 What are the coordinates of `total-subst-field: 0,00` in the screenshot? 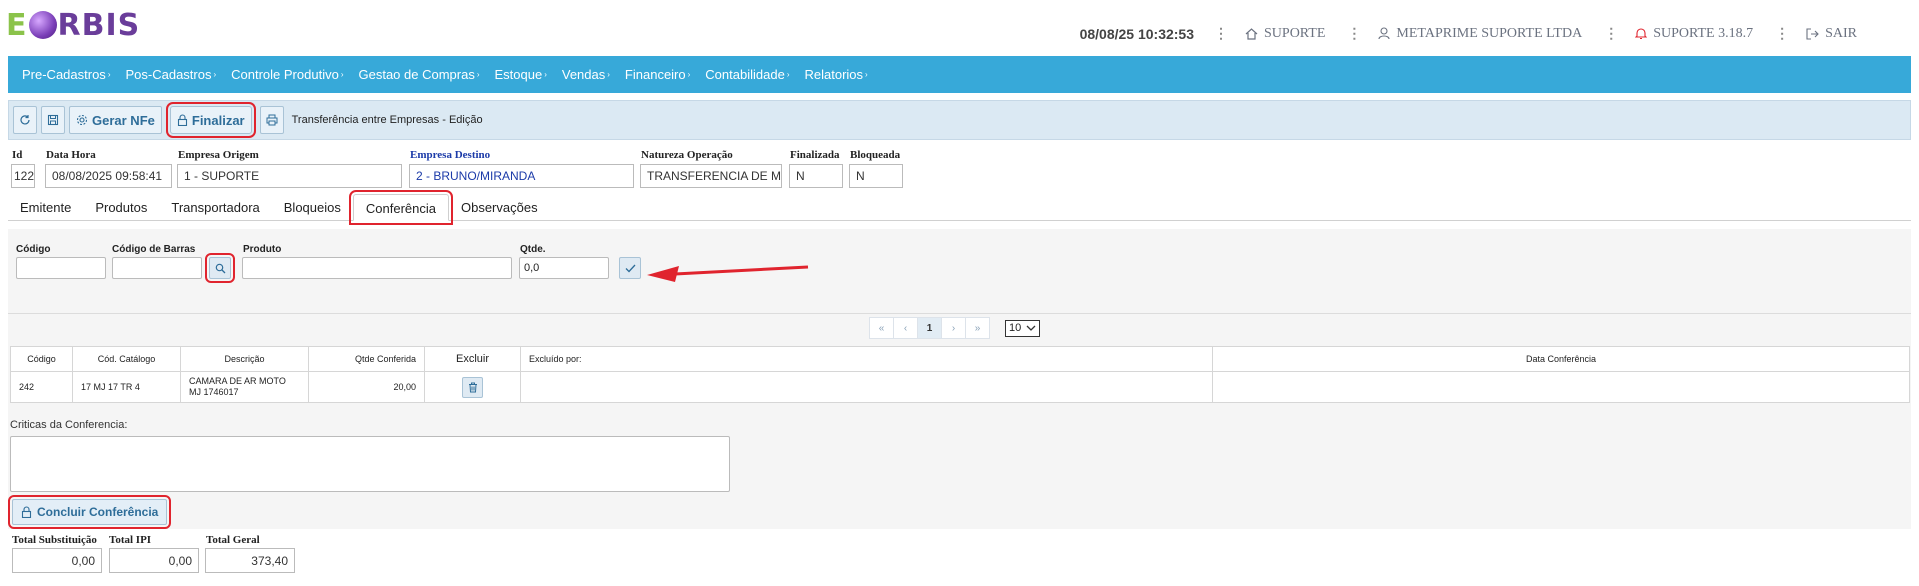 It's located at (57, 560).